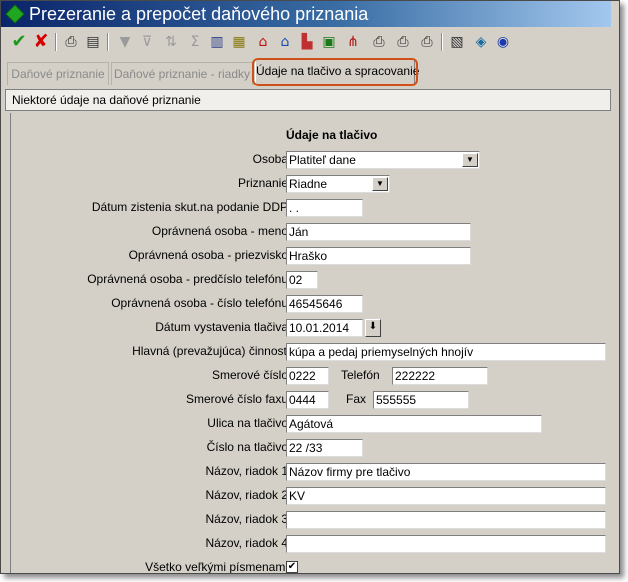 The width and height of the screenshot is (628, 582). I want to click on printer-setup-icon: ⎙, so click(403, 42).